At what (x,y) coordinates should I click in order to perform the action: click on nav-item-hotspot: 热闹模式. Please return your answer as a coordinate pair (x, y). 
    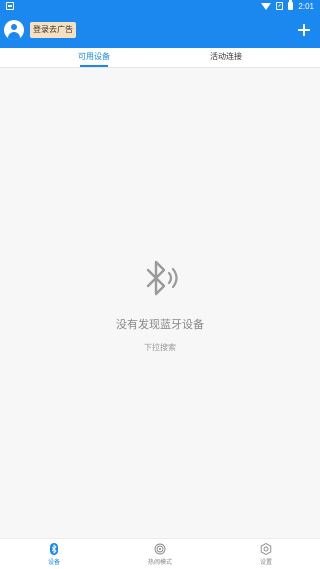
    Looking at the image, I should click on (160, 554).